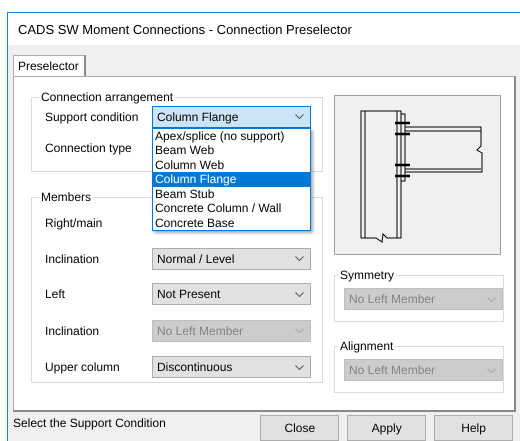 The image size is (520, 441). I want to click on dropdown: Not Present, so click(231, 294).